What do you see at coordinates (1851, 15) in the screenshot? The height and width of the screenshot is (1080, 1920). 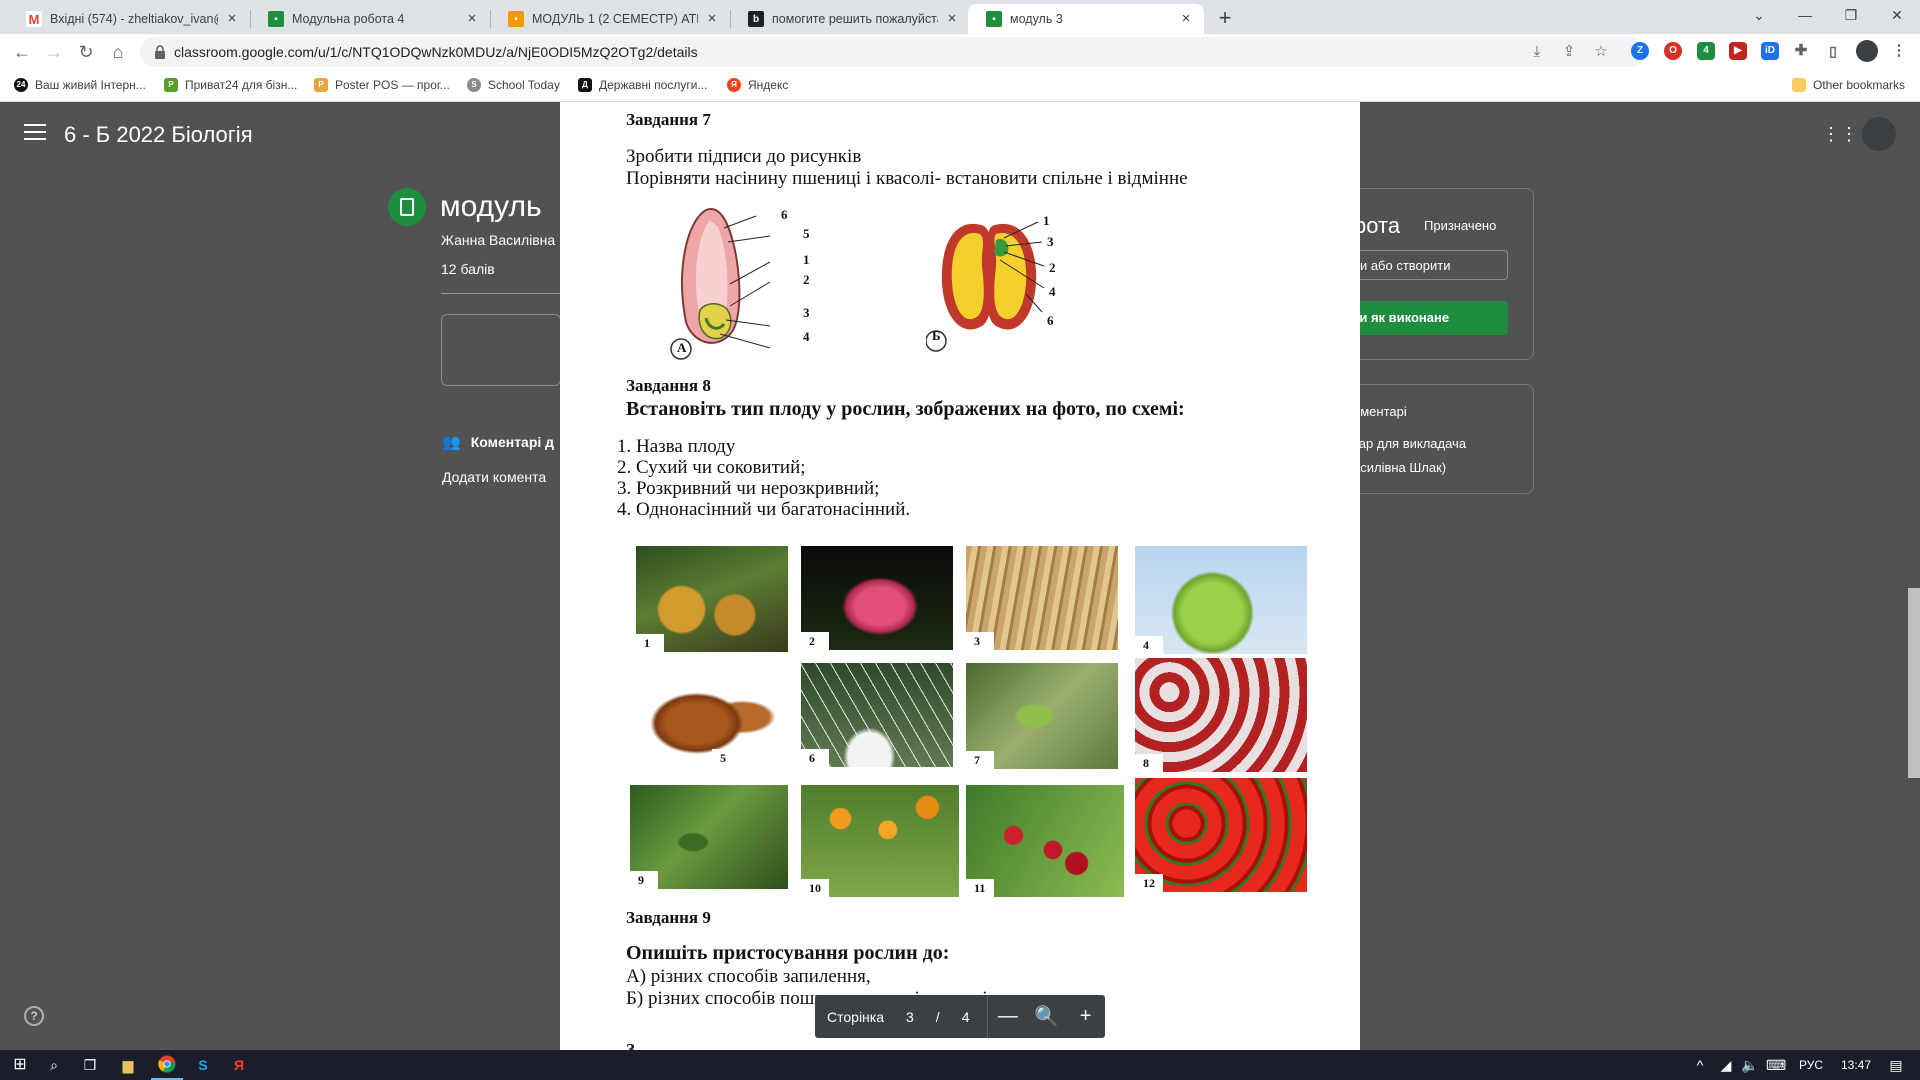 I see `restore-icon: ❐` at bounding box center [1851, 15].